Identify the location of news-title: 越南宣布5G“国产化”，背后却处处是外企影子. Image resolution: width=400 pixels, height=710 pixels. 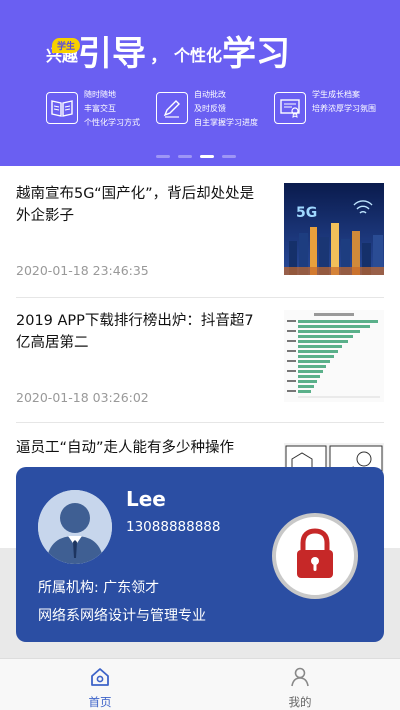
(135, 205).